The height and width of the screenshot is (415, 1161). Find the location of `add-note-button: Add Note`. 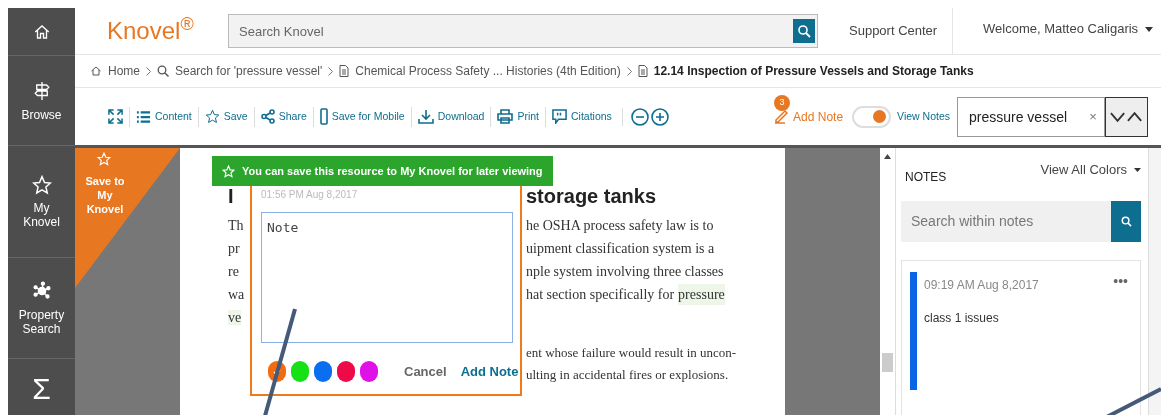

add-note-button: Add Note is located at coordinates (489, 371).